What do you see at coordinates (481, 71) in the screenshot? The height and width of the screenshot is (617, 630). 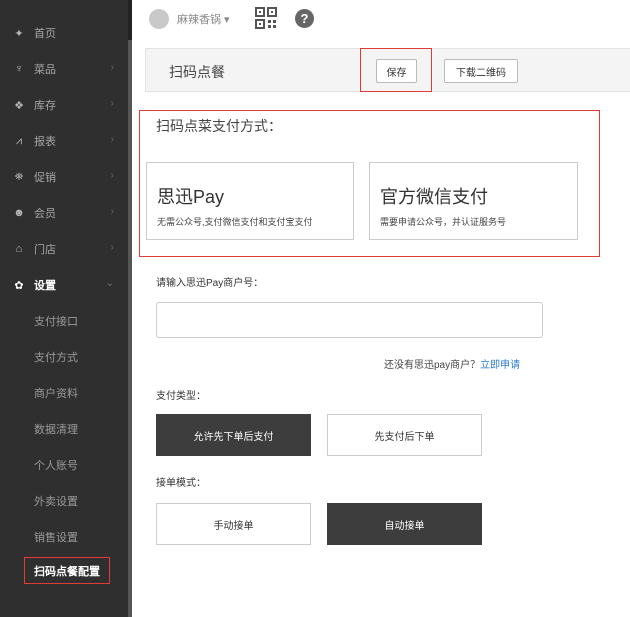 I see `download-qr-button: 下载二维码` at bounding box center [481, 71].